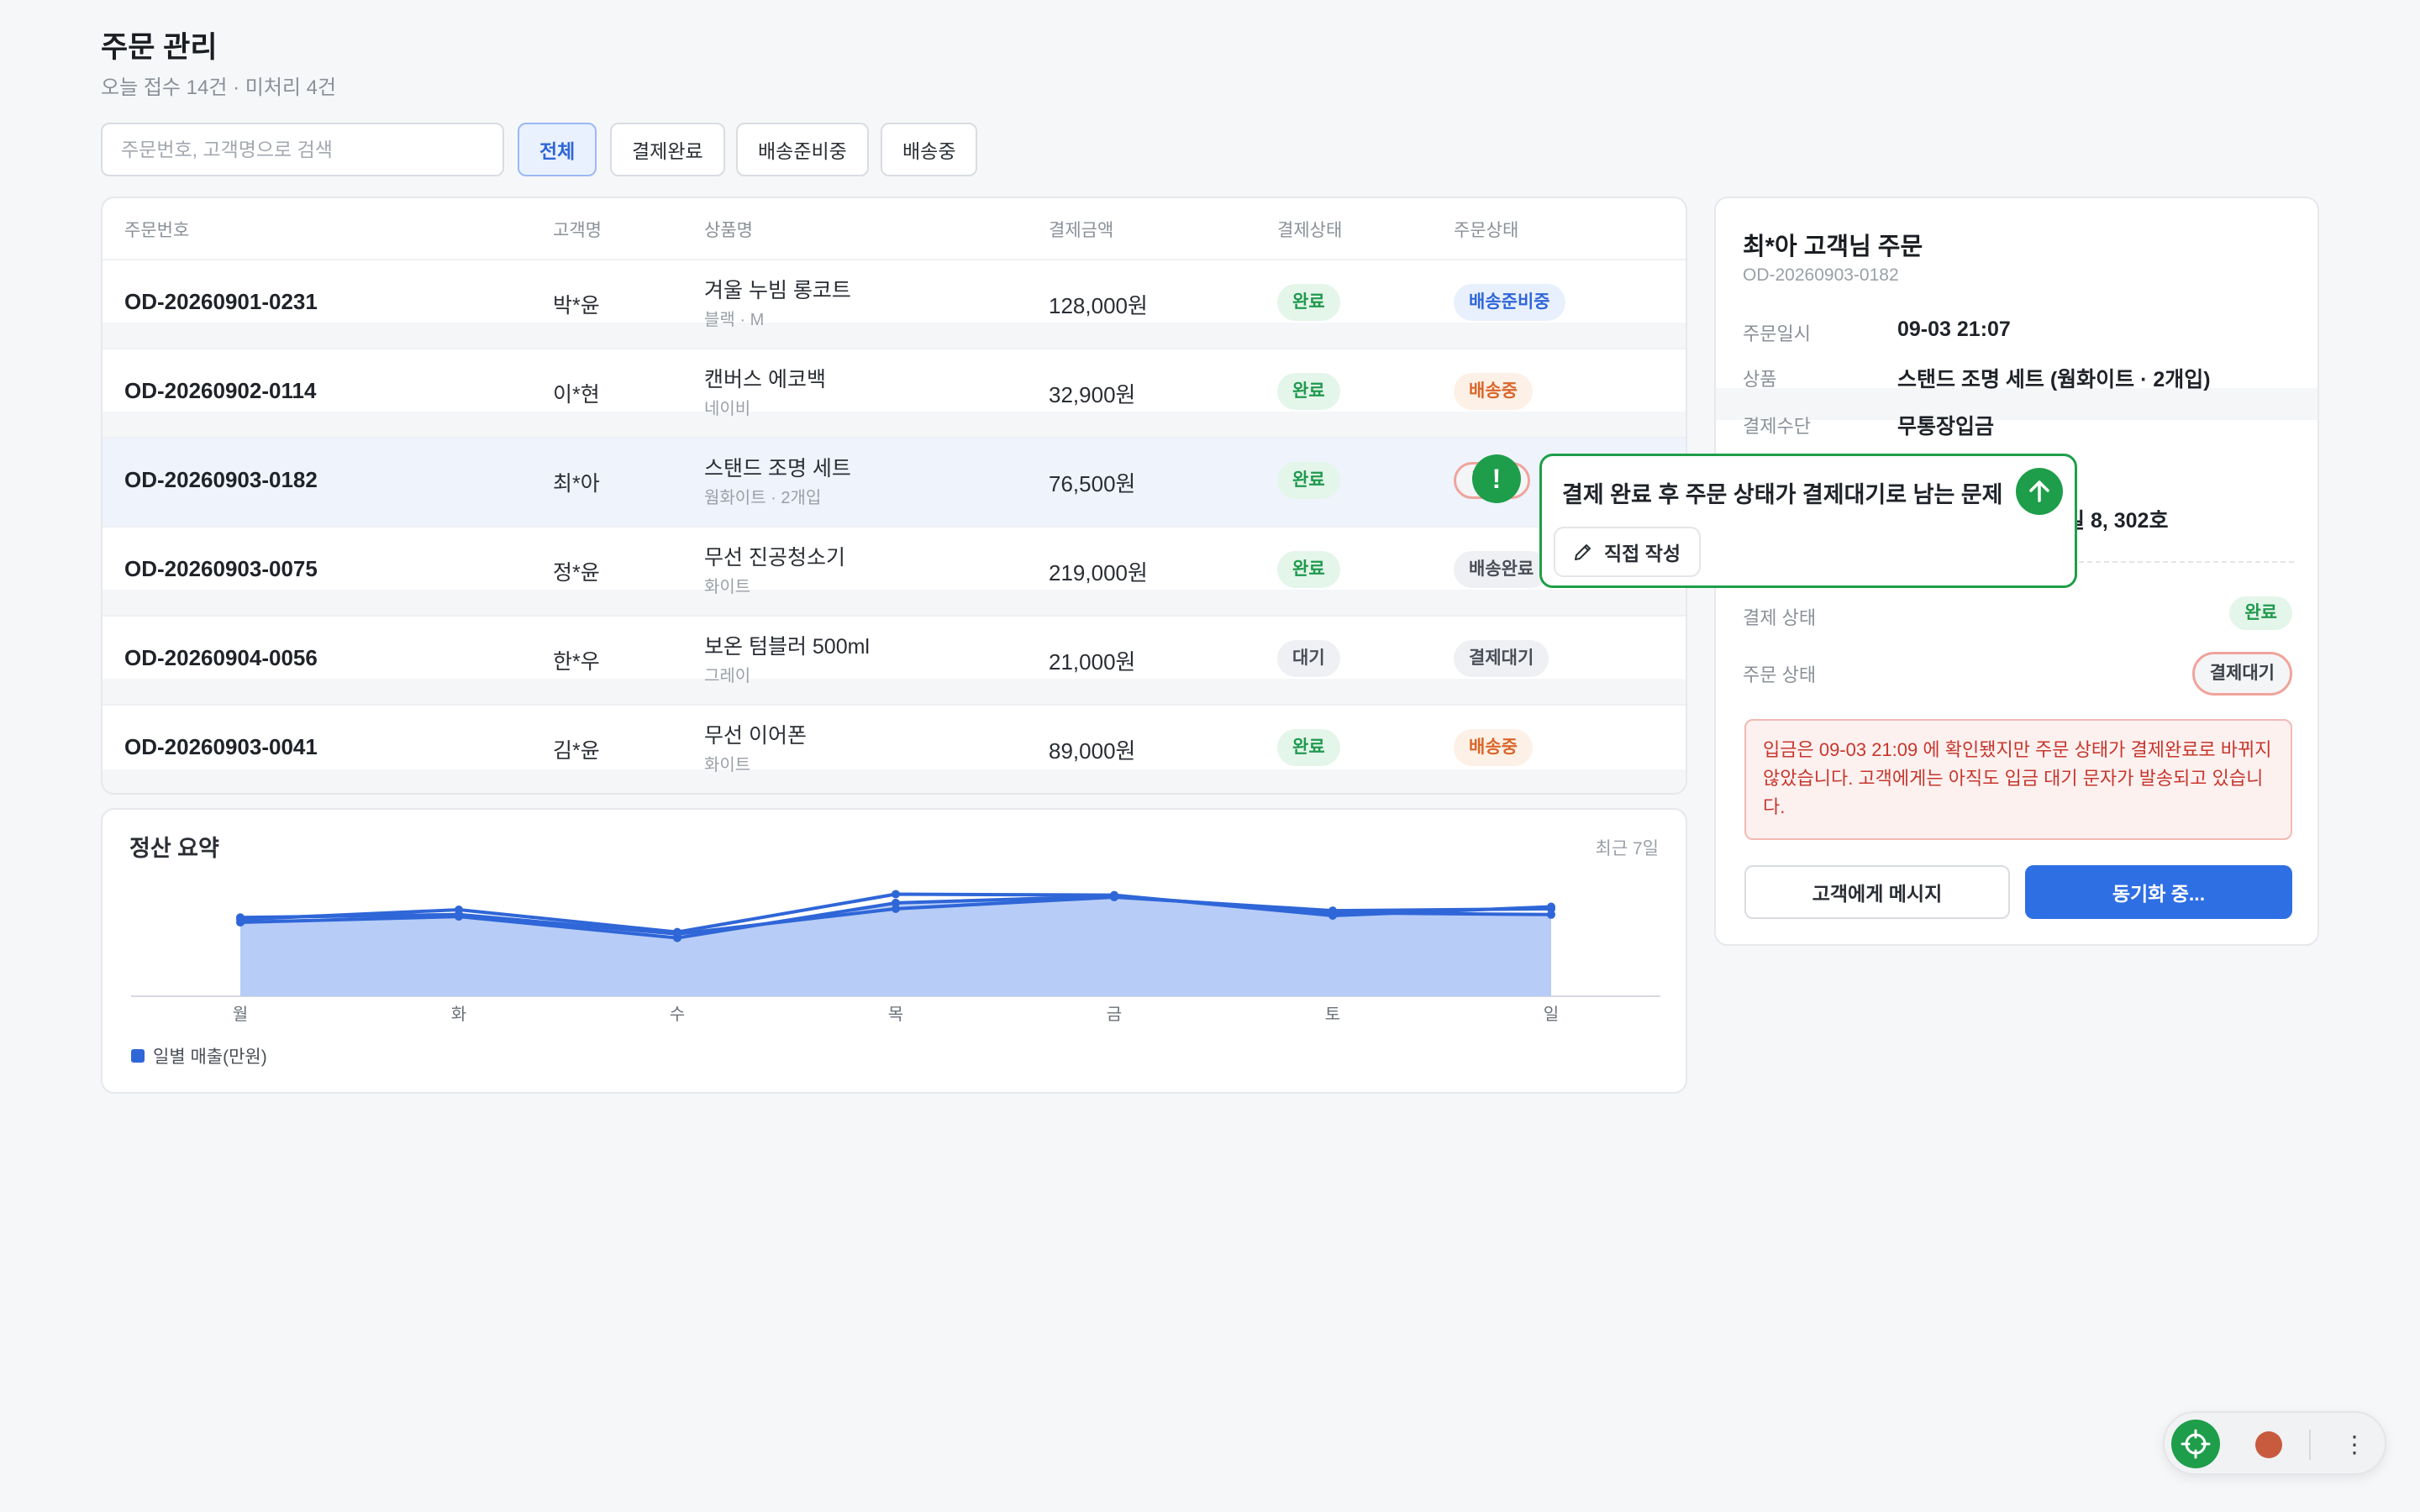  I want to click on page-subtitle: 오늘 접수 14건 · 미처리 4건, so click(219, 87).